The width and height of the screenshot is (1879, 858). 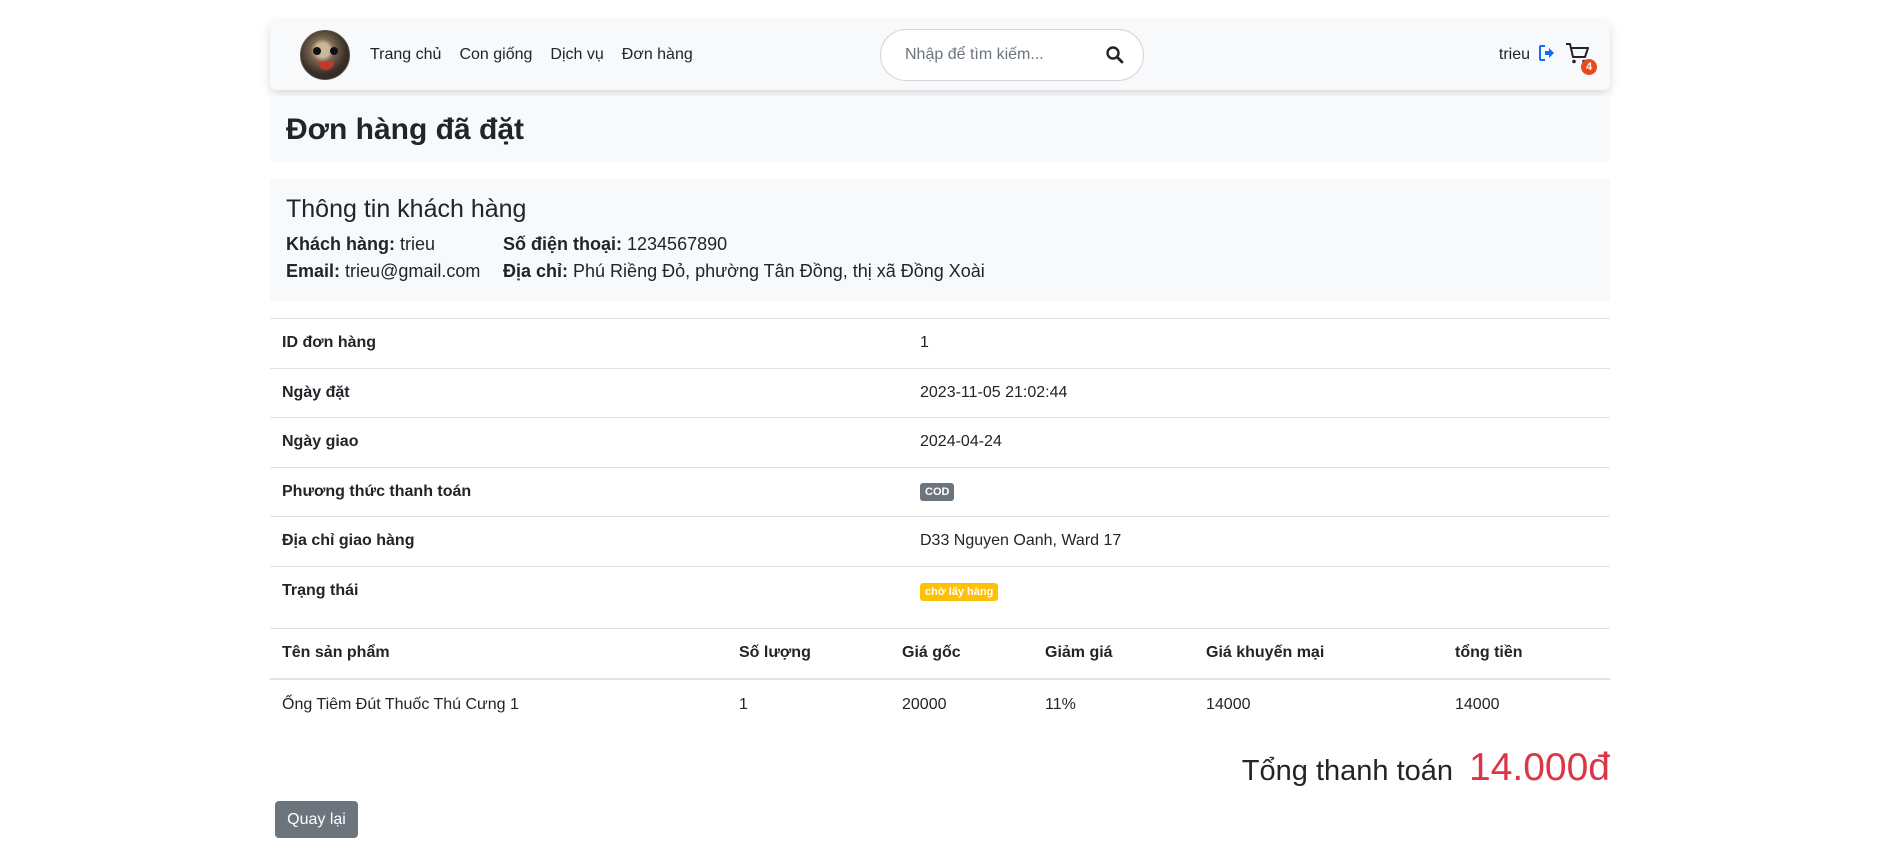 I want to click on user-area: trieu 4, so click(x=1548, y=55).